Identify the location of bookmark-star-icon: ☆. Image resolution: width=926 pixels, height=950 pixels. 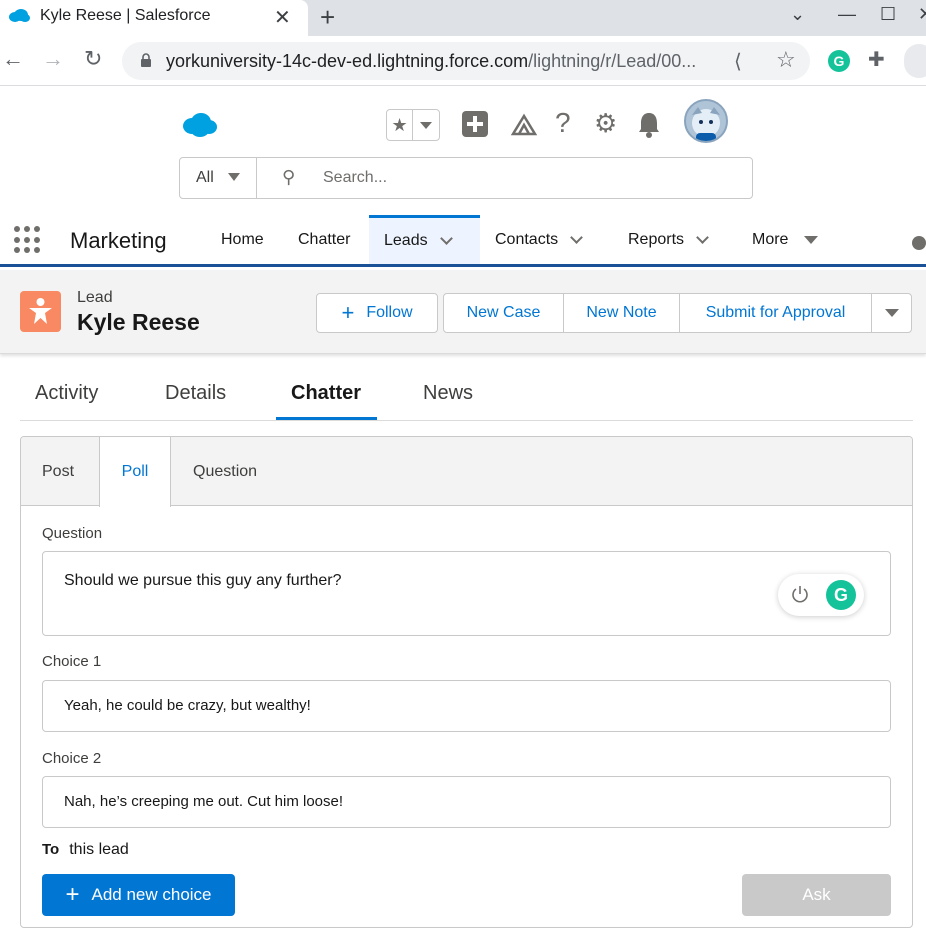
(786, 60).